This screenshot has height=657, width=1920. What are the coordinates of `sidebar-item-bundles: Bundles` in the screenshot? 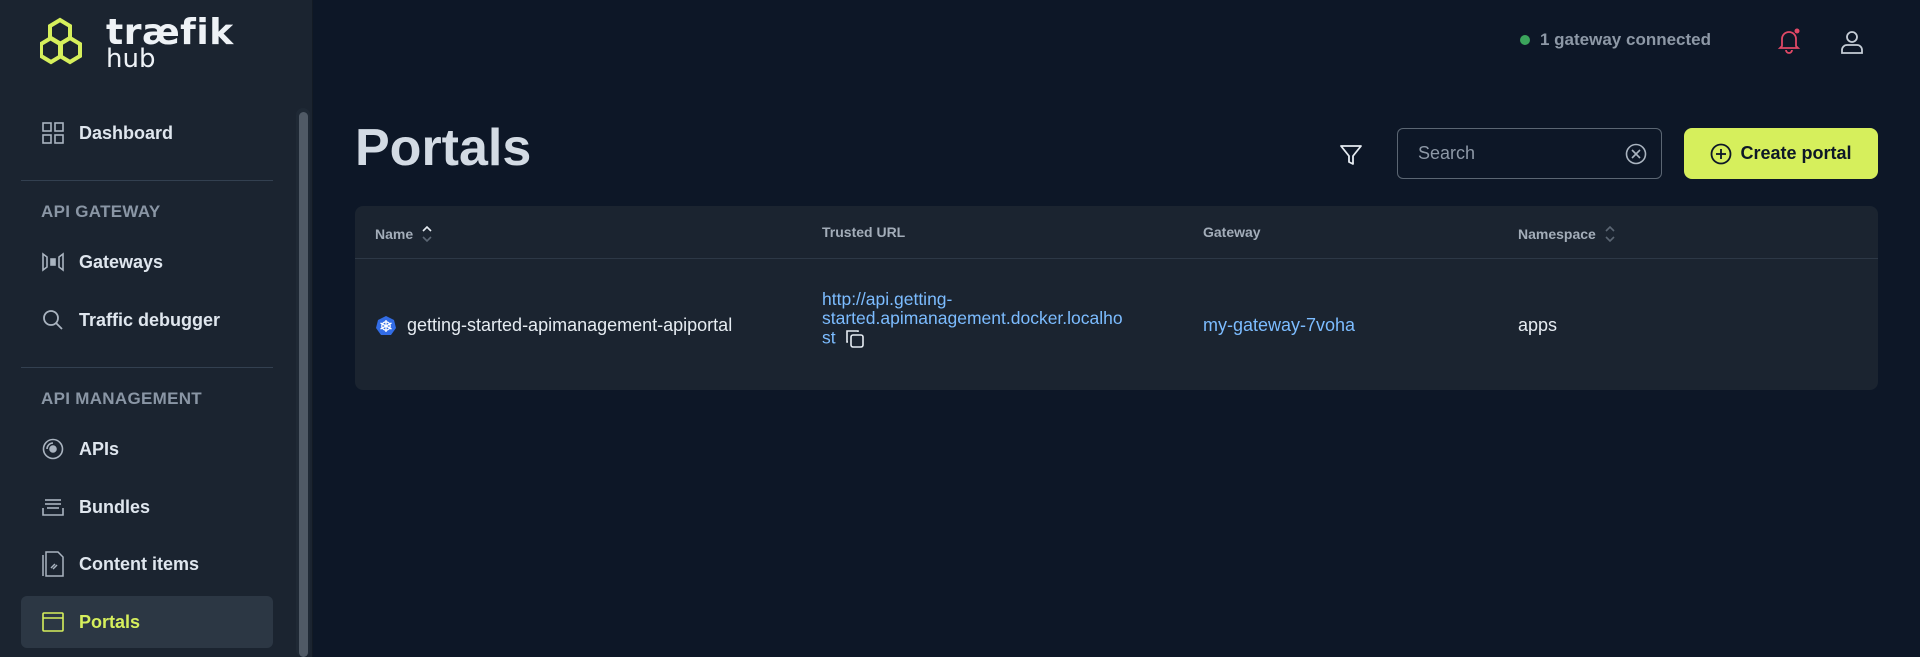 It's located at (147, 507).